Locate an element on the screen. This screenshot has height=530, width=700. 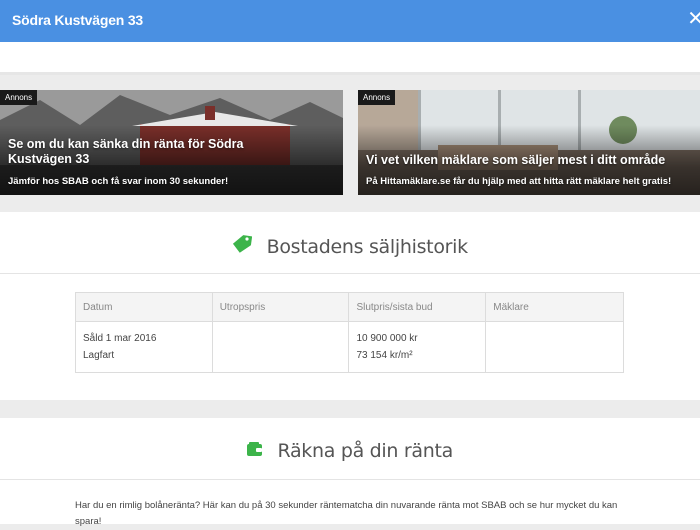
column-header: Utropspris is located at coordinates (280, 307).